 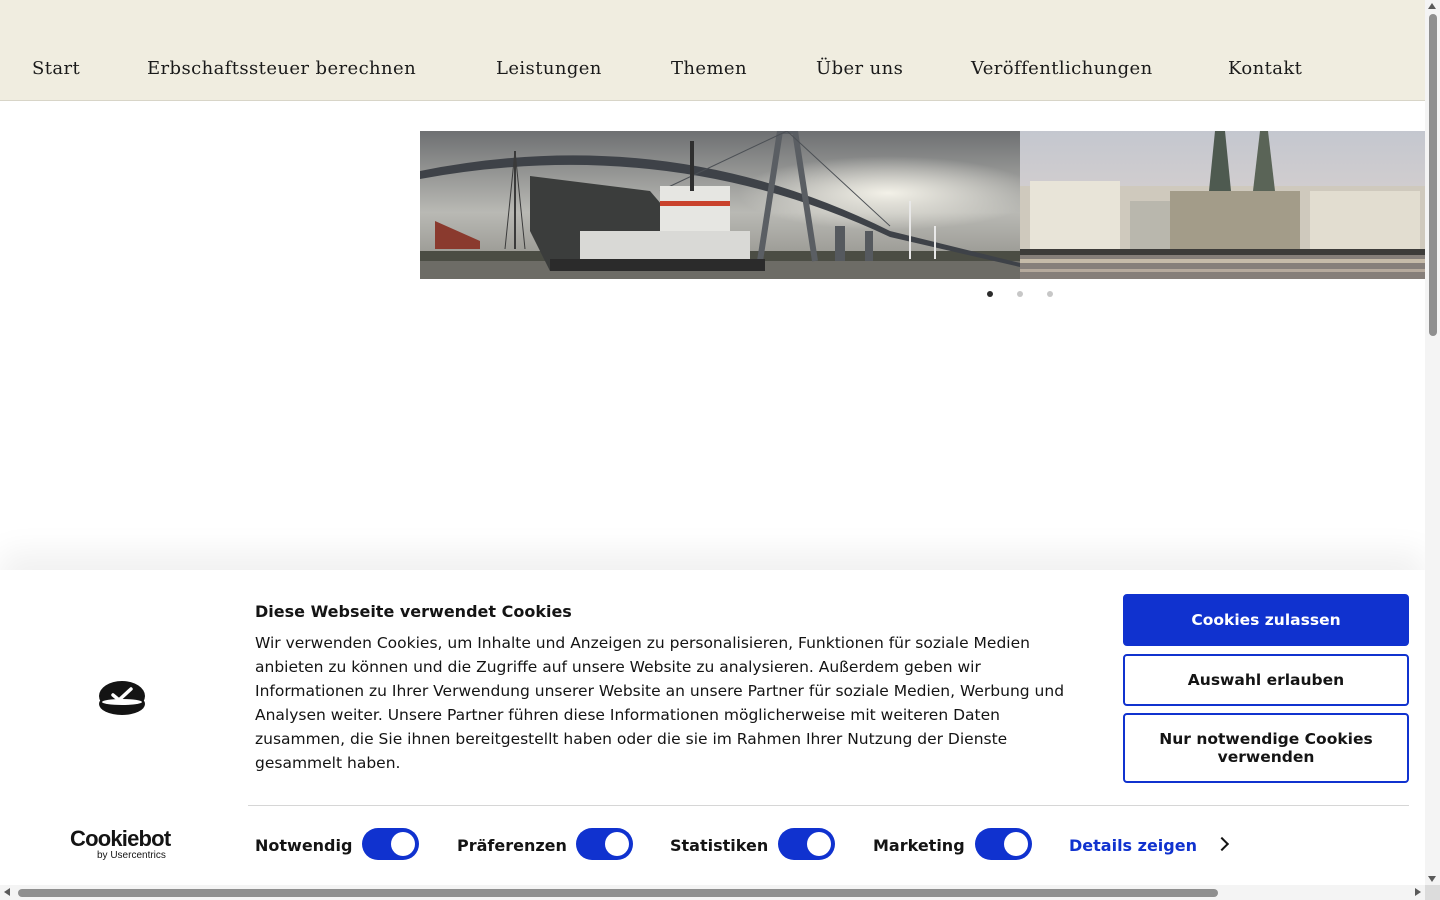 What do you see at coordinates (720, 205) in the screenshot?
I see `slide-harbor-image` at bounding box center [720, 205].